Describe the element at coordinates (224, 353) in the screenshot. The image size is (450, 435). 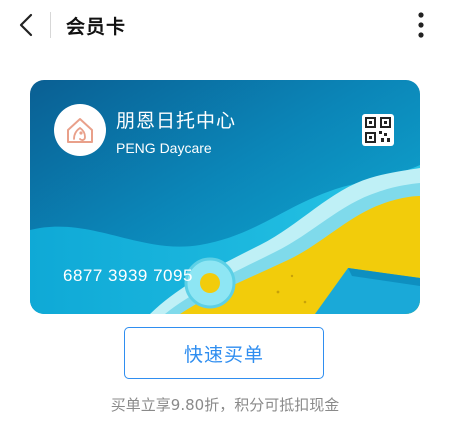
I see `quick-pay-button: 快速买单` at that location.